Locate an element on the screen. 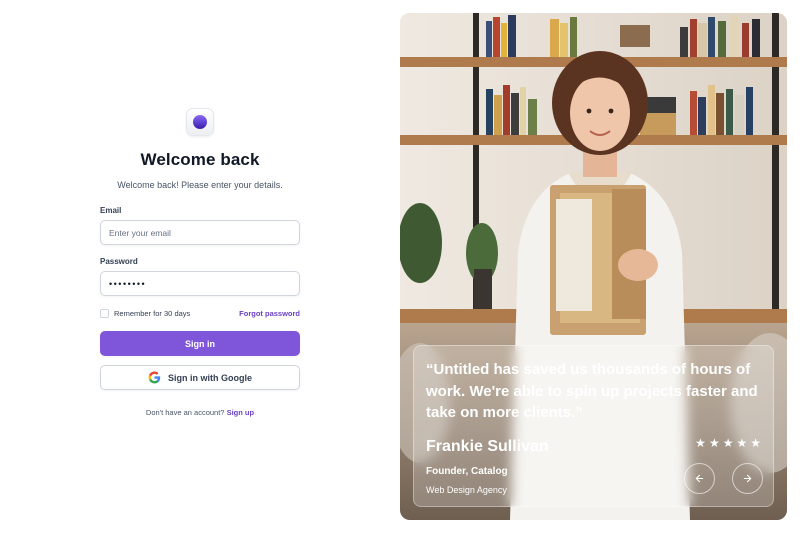 The height and width of the screenshot is (533, 800). arrow-left-icon is located at coordinates (699, 478).